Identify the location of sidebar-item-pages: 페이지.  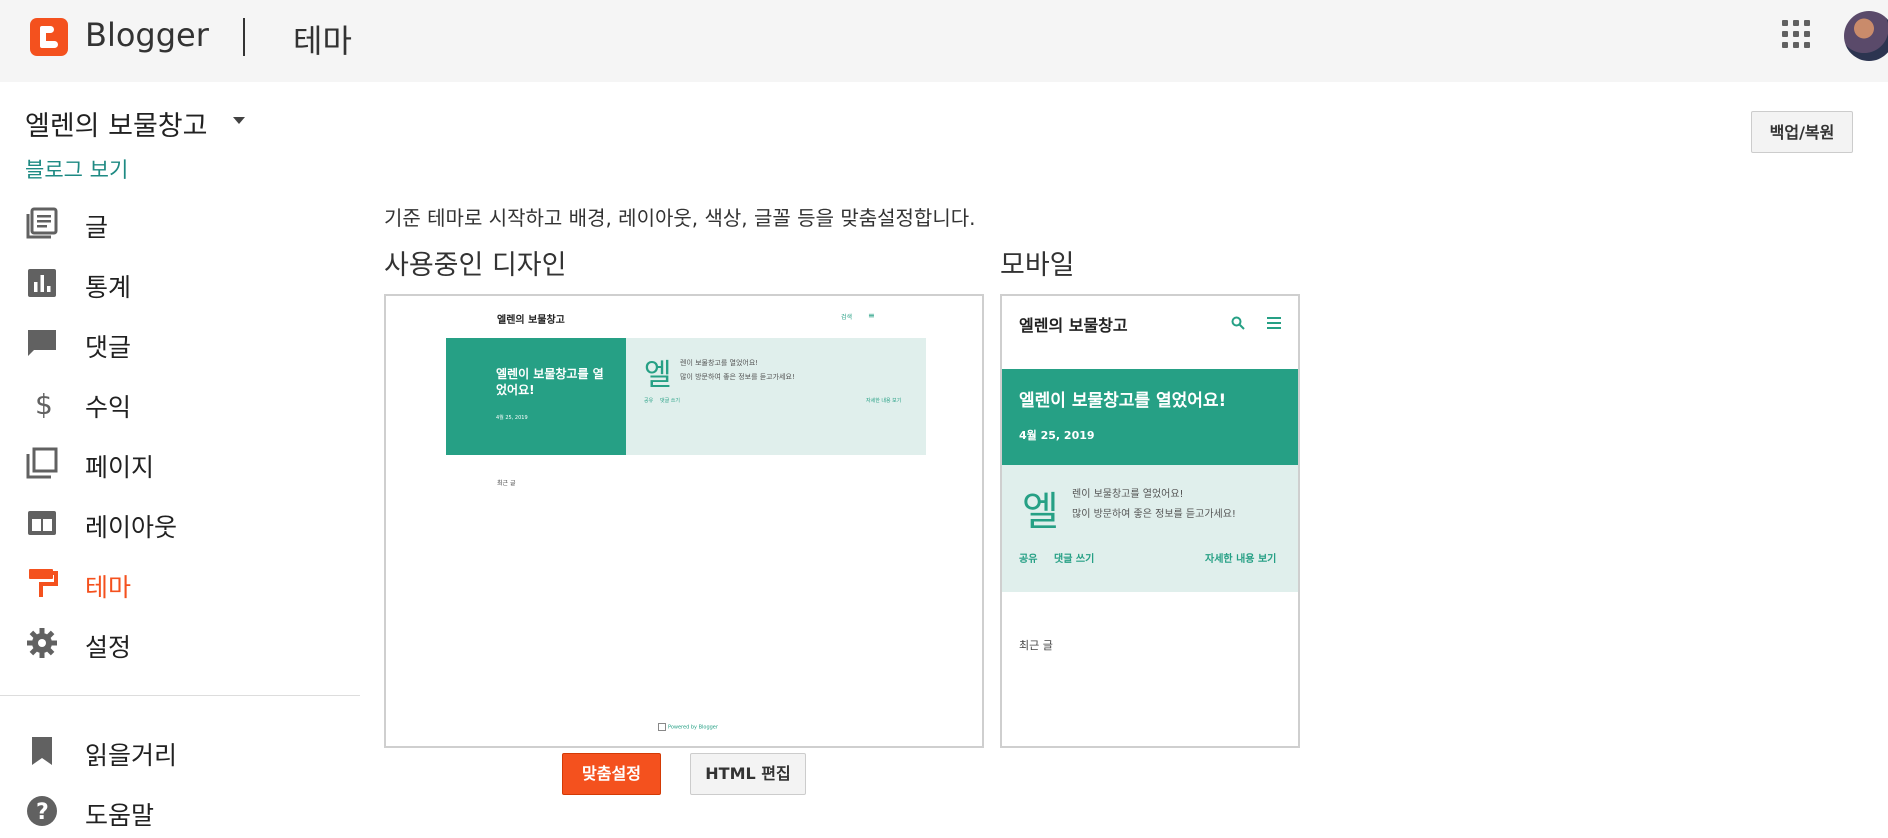
(180, 465).